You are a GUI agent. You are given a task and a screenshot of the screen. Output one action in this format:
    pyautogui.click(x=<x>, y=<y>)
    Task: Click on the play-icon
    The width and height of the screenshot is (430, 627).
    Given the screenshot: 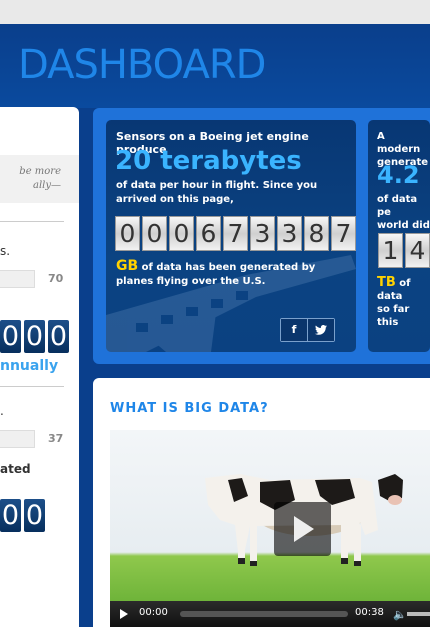 What is the action you would take?
    pyautogui.click(x=304, y=529)
    